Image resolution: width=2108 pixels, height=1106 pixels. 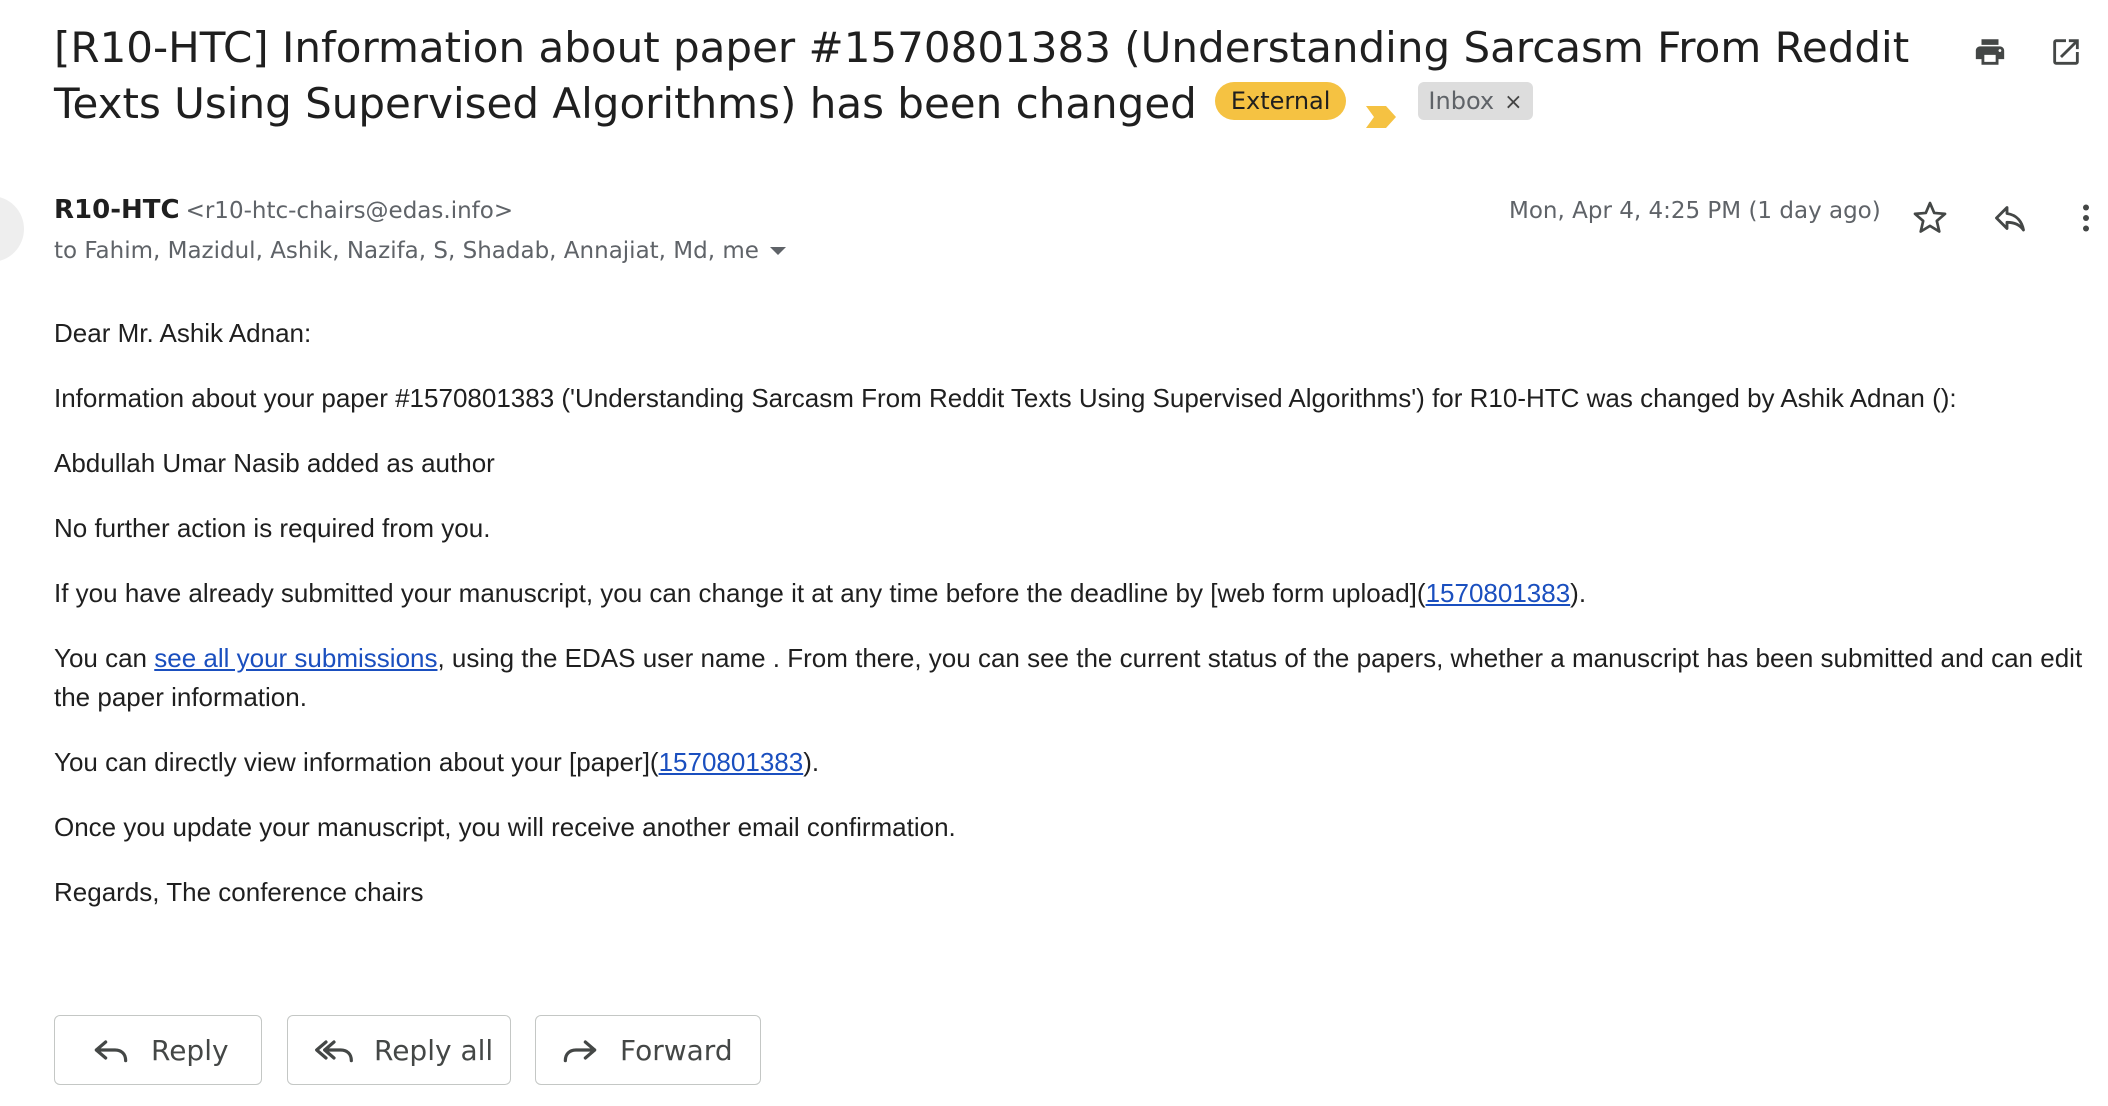 I want to click on print-button, so click(x=1990, y=52).